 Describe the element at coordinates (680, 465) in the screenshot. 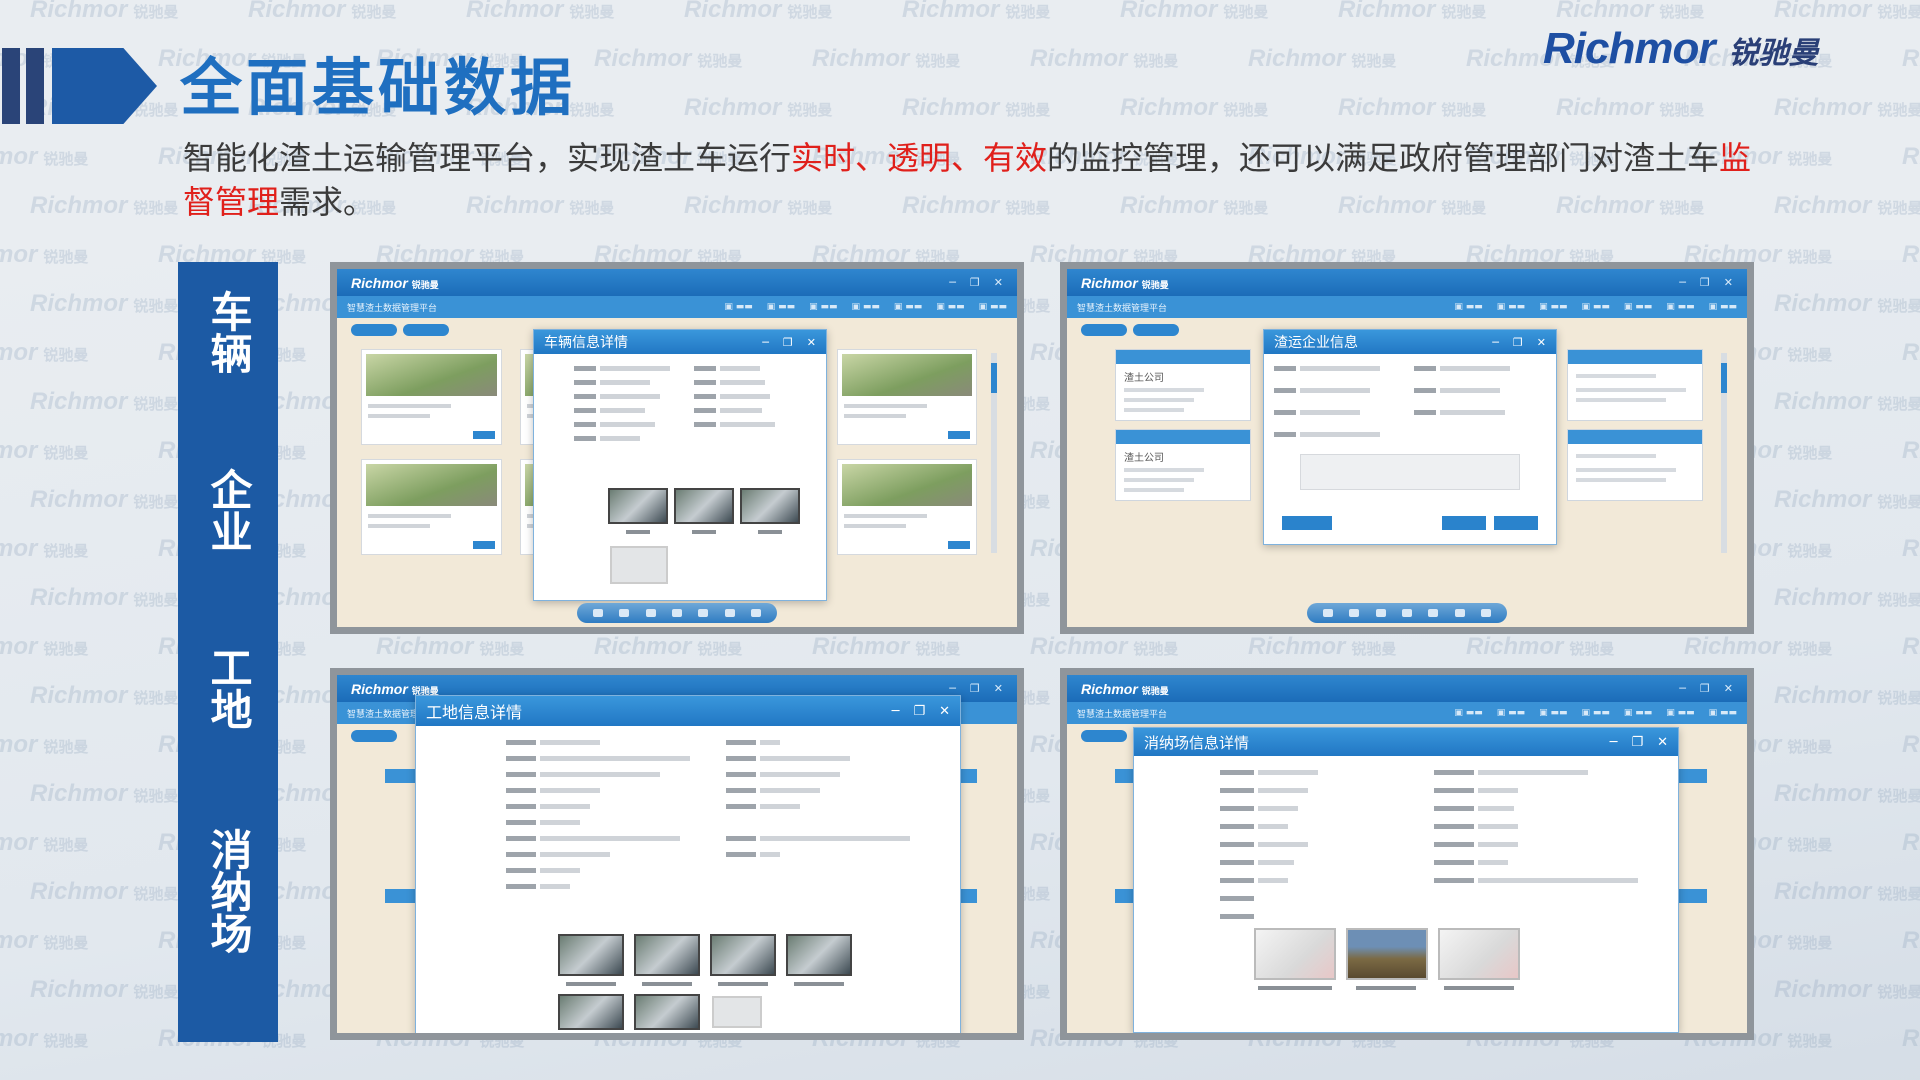

I see `vehicle-detail-dialog: 车辆信息详情 ─ ❐ ✕` at that location.